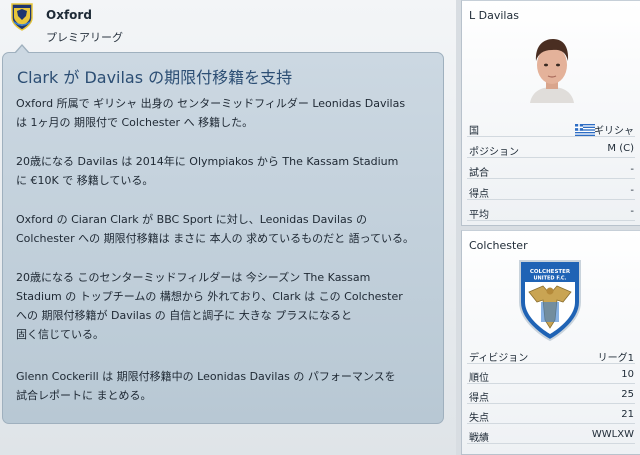  Describe the element at coordinates (627, 374) in the screenshot. I see `stat-value: 10` at that location.